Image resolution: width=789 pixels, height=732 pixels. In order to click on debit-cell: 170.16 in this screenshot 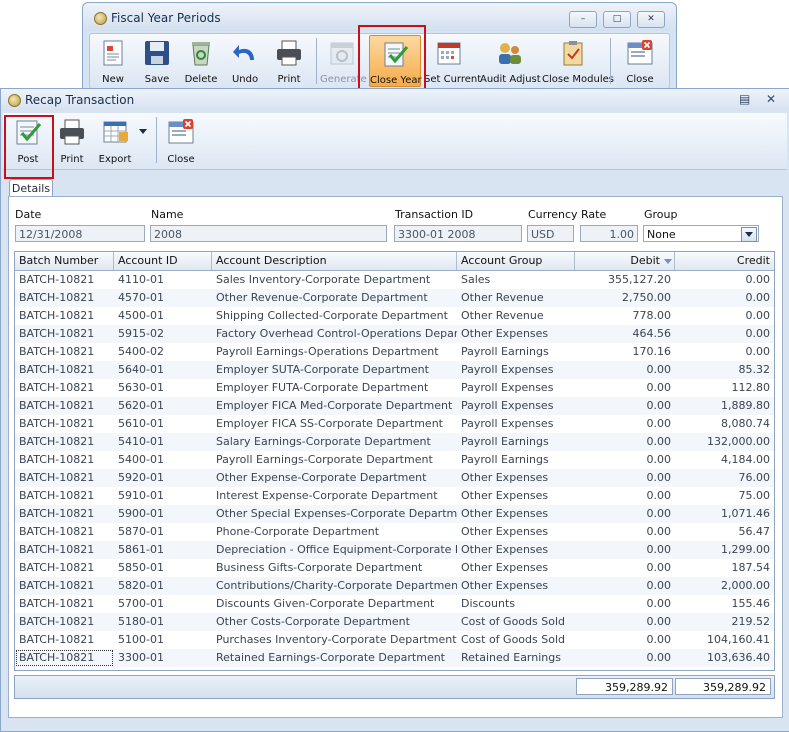, I will do `click(625, 352)`.